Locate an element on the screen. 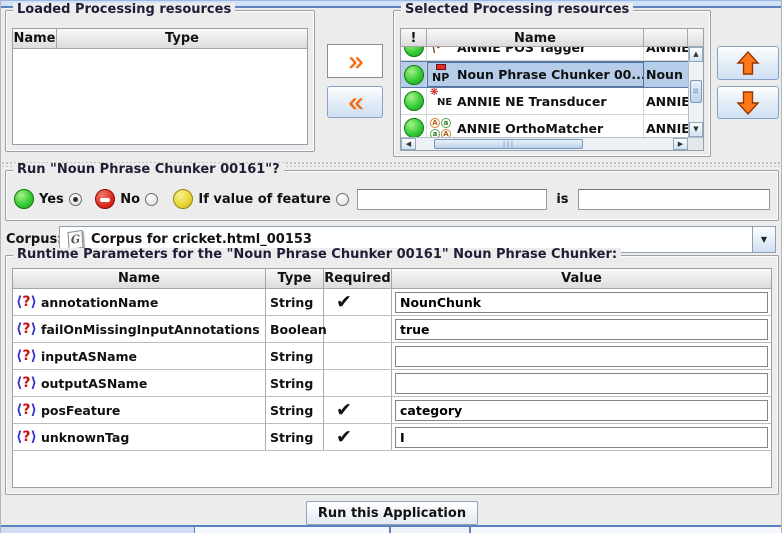  up-arrow-icon is located at coordinates (748, 62).